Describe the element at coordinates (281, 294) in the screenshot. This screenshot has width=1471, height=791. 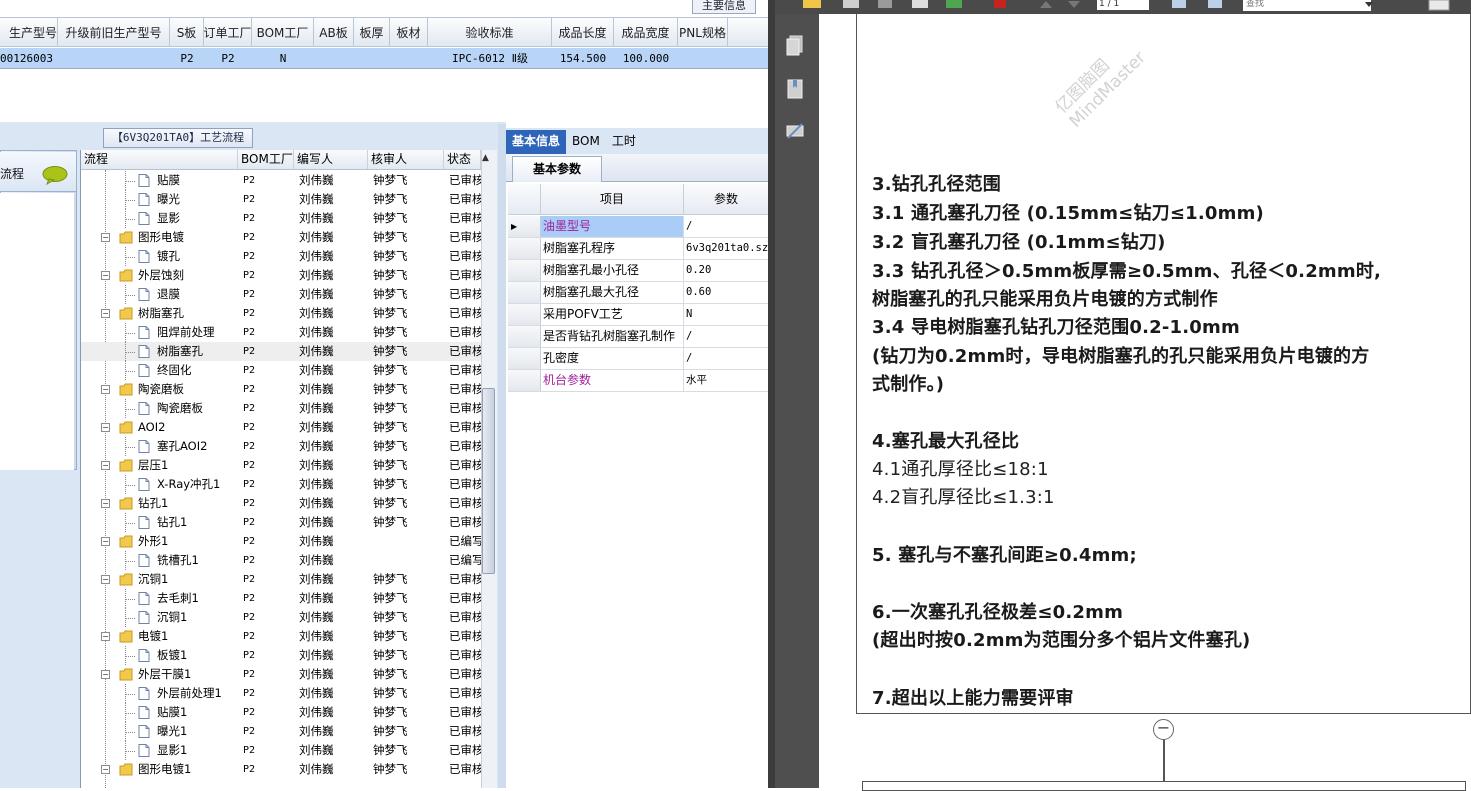
I see `tree-row: 退膜 P2 刘伟巍 钟梦飞 已审核` at that location.